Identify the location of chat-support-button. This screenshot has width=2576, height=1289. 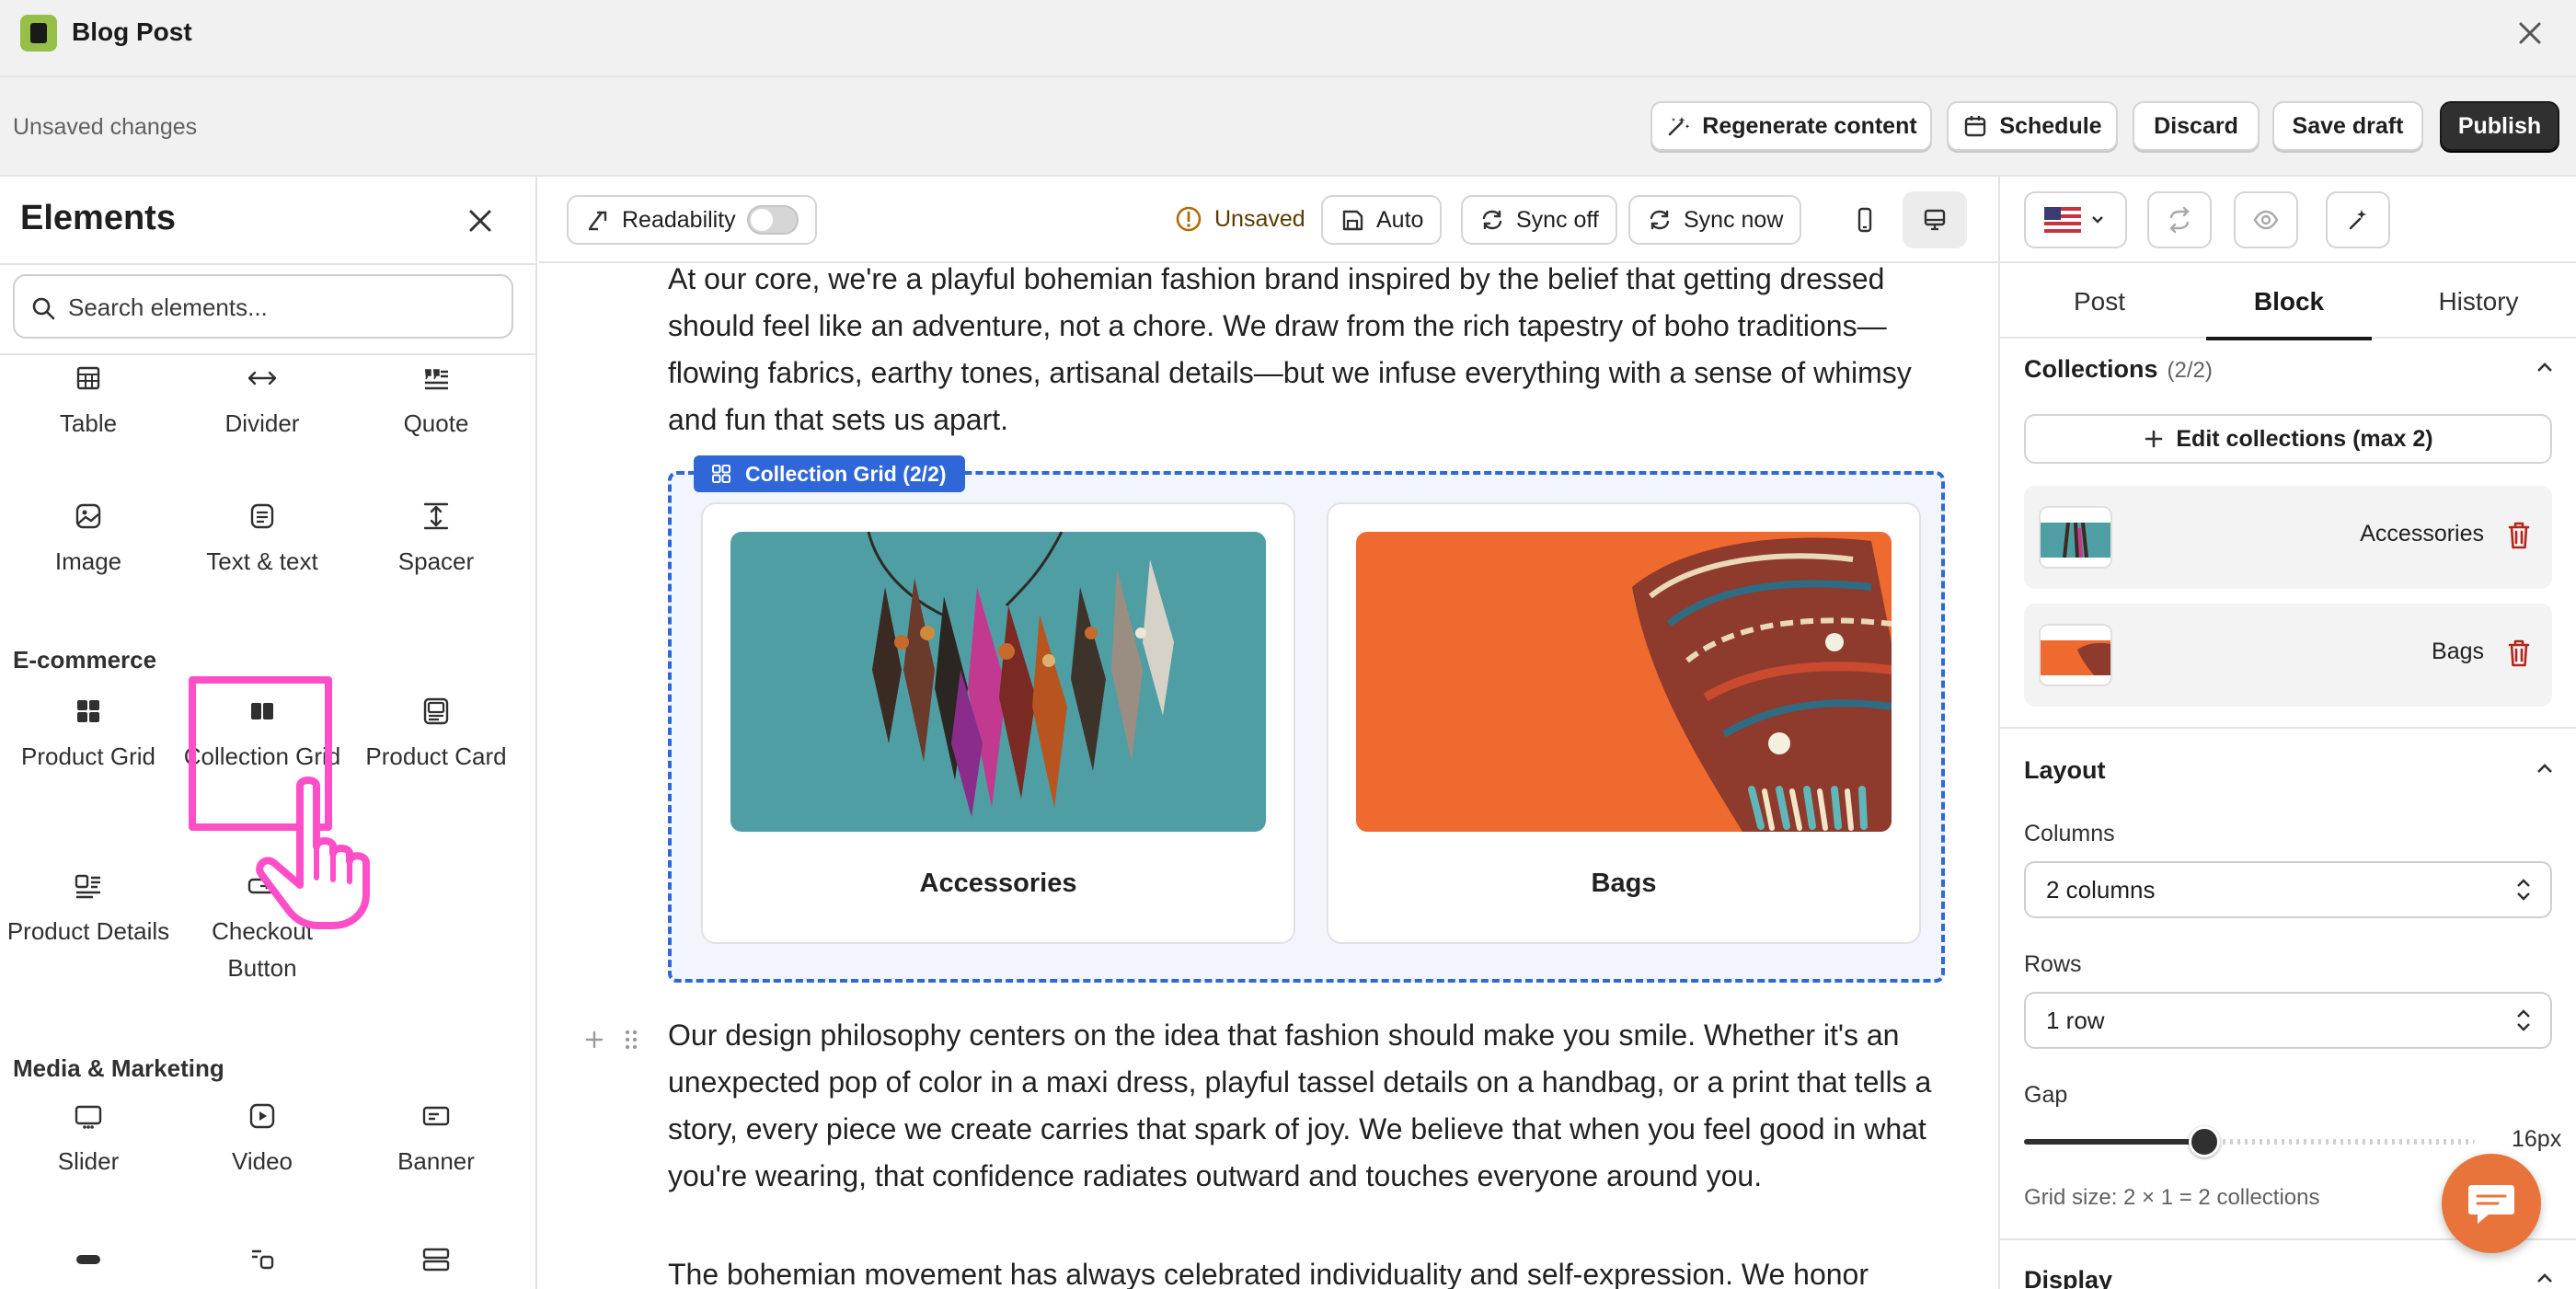
(2491, 1203).